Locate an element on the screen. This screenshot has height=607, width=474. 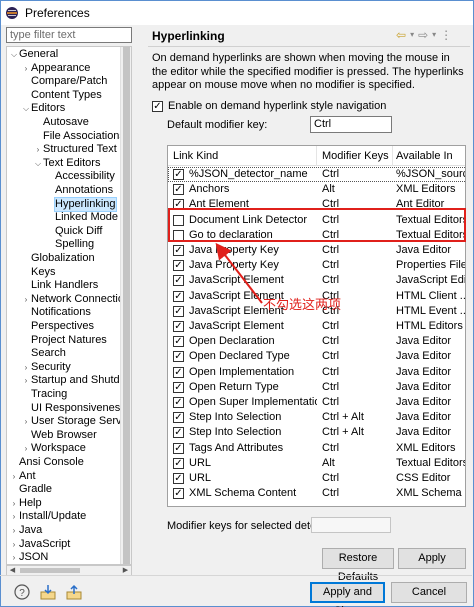
tree-item: ⌵ Text Editors is located at coordinates (67, 164).